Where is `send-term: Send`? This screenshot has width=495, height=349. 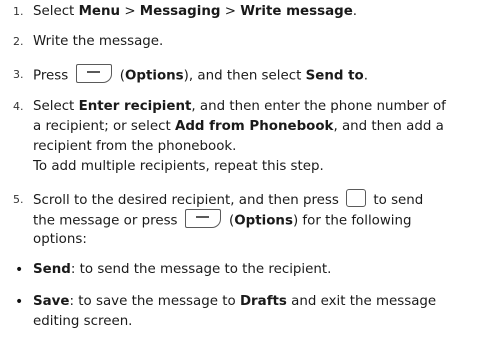 send-term: Send is located at coordinates (52, 269).